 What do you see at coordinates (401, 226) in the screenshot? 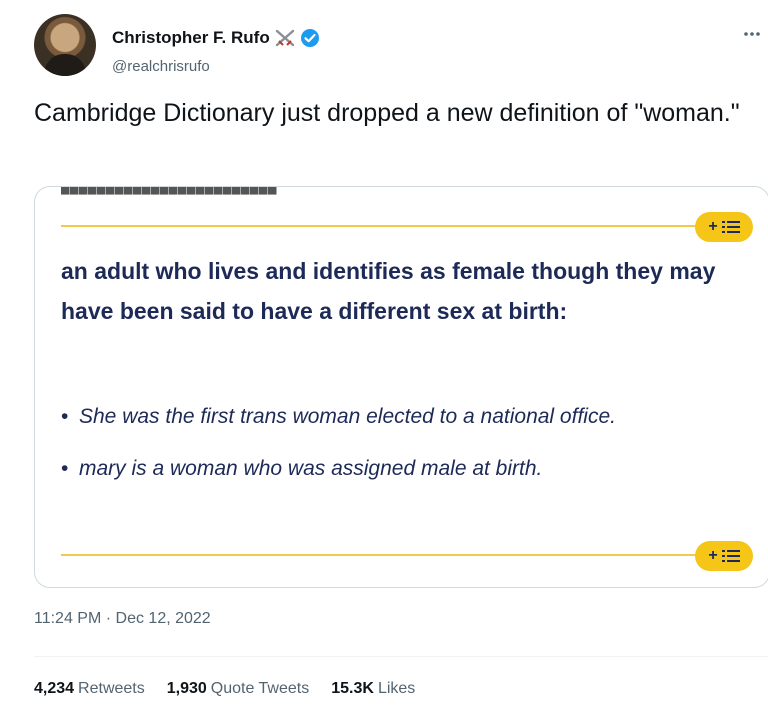
I see `top-divider` at bounding box center [401, 226].